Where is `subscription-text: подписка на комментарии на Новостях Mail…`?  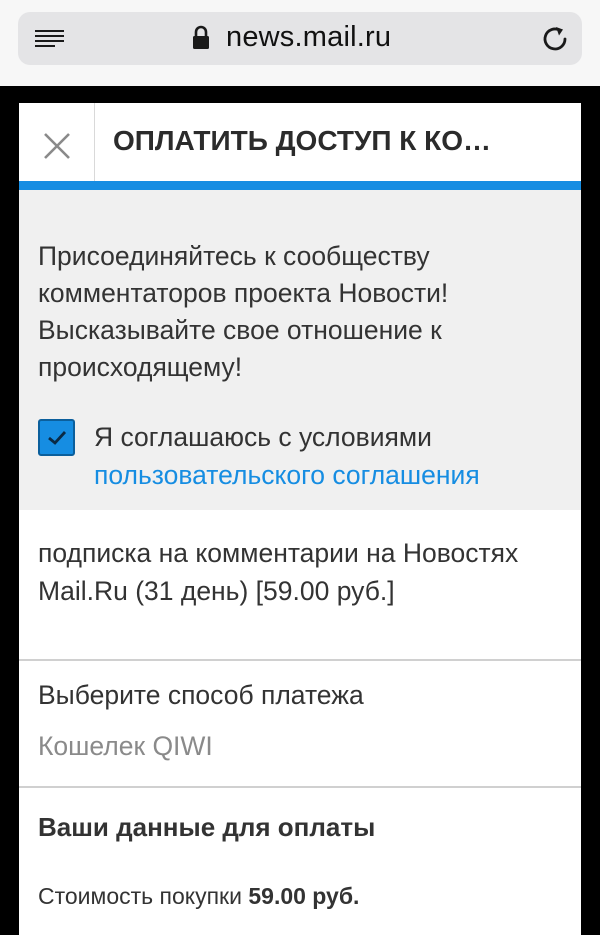 subscription-text: подписка на комментарии на Новостях Mail… is located at coordinates (278, 572).